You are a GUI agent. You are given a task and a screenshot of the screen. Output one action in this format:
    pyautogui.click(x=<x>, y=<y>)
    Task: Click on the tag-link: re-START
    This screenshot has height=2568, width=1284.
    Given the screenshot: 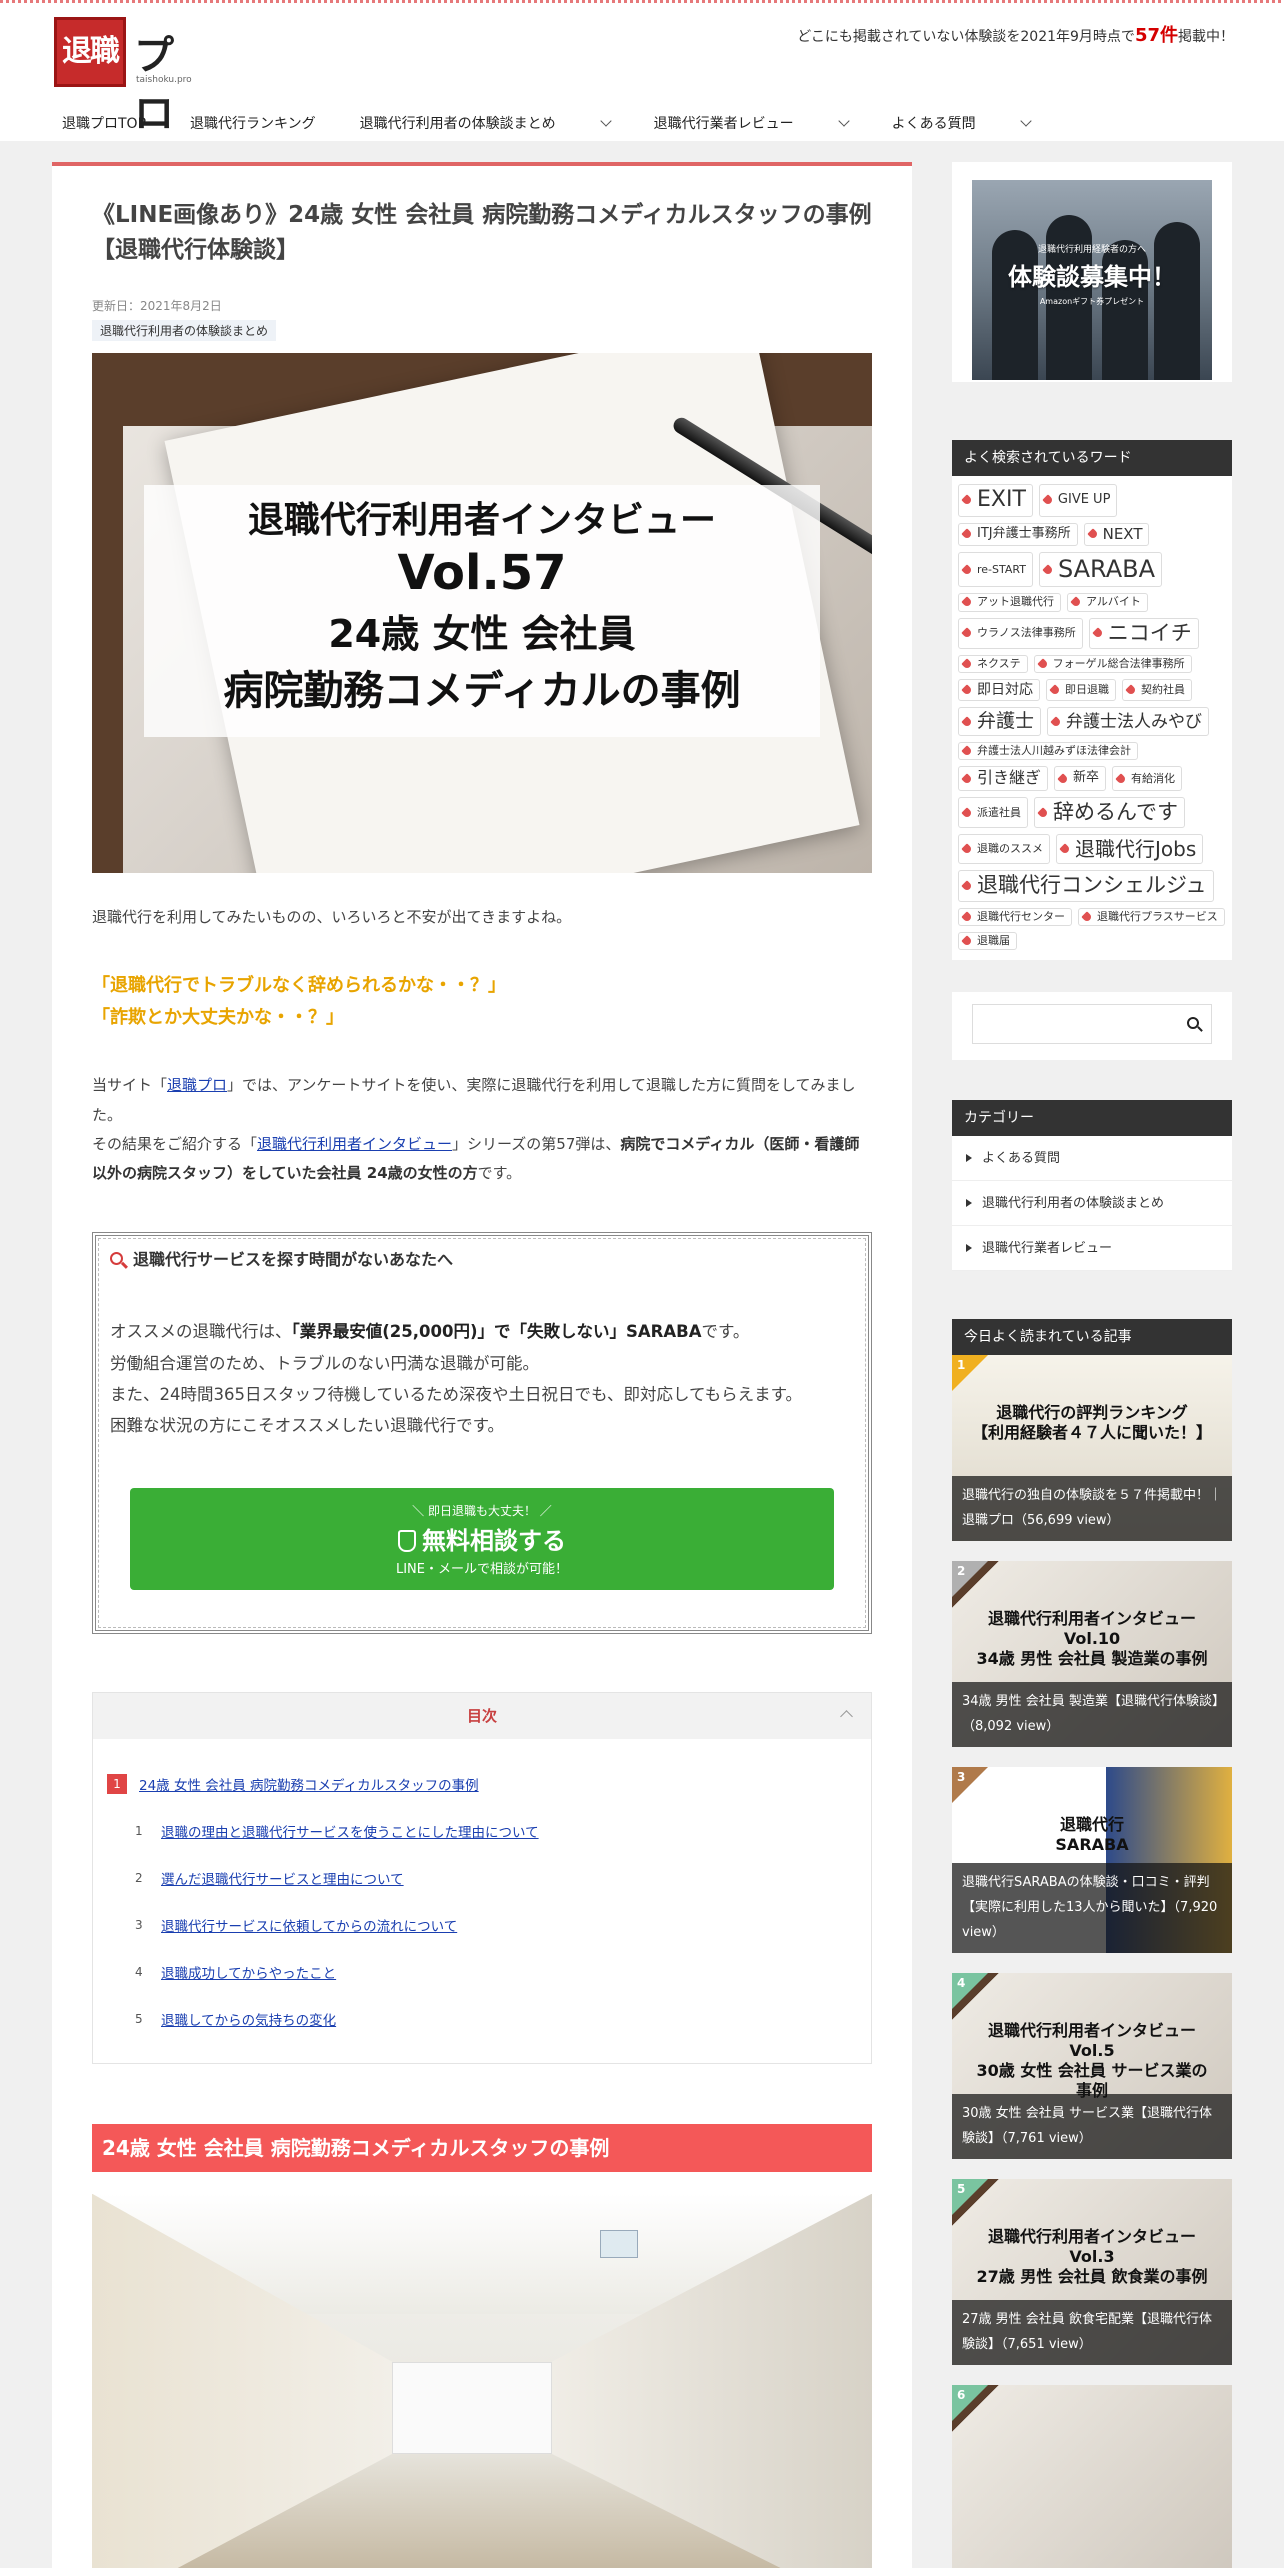 What is the action you would take?
    pyautogui.click(x=995, y=570)
    